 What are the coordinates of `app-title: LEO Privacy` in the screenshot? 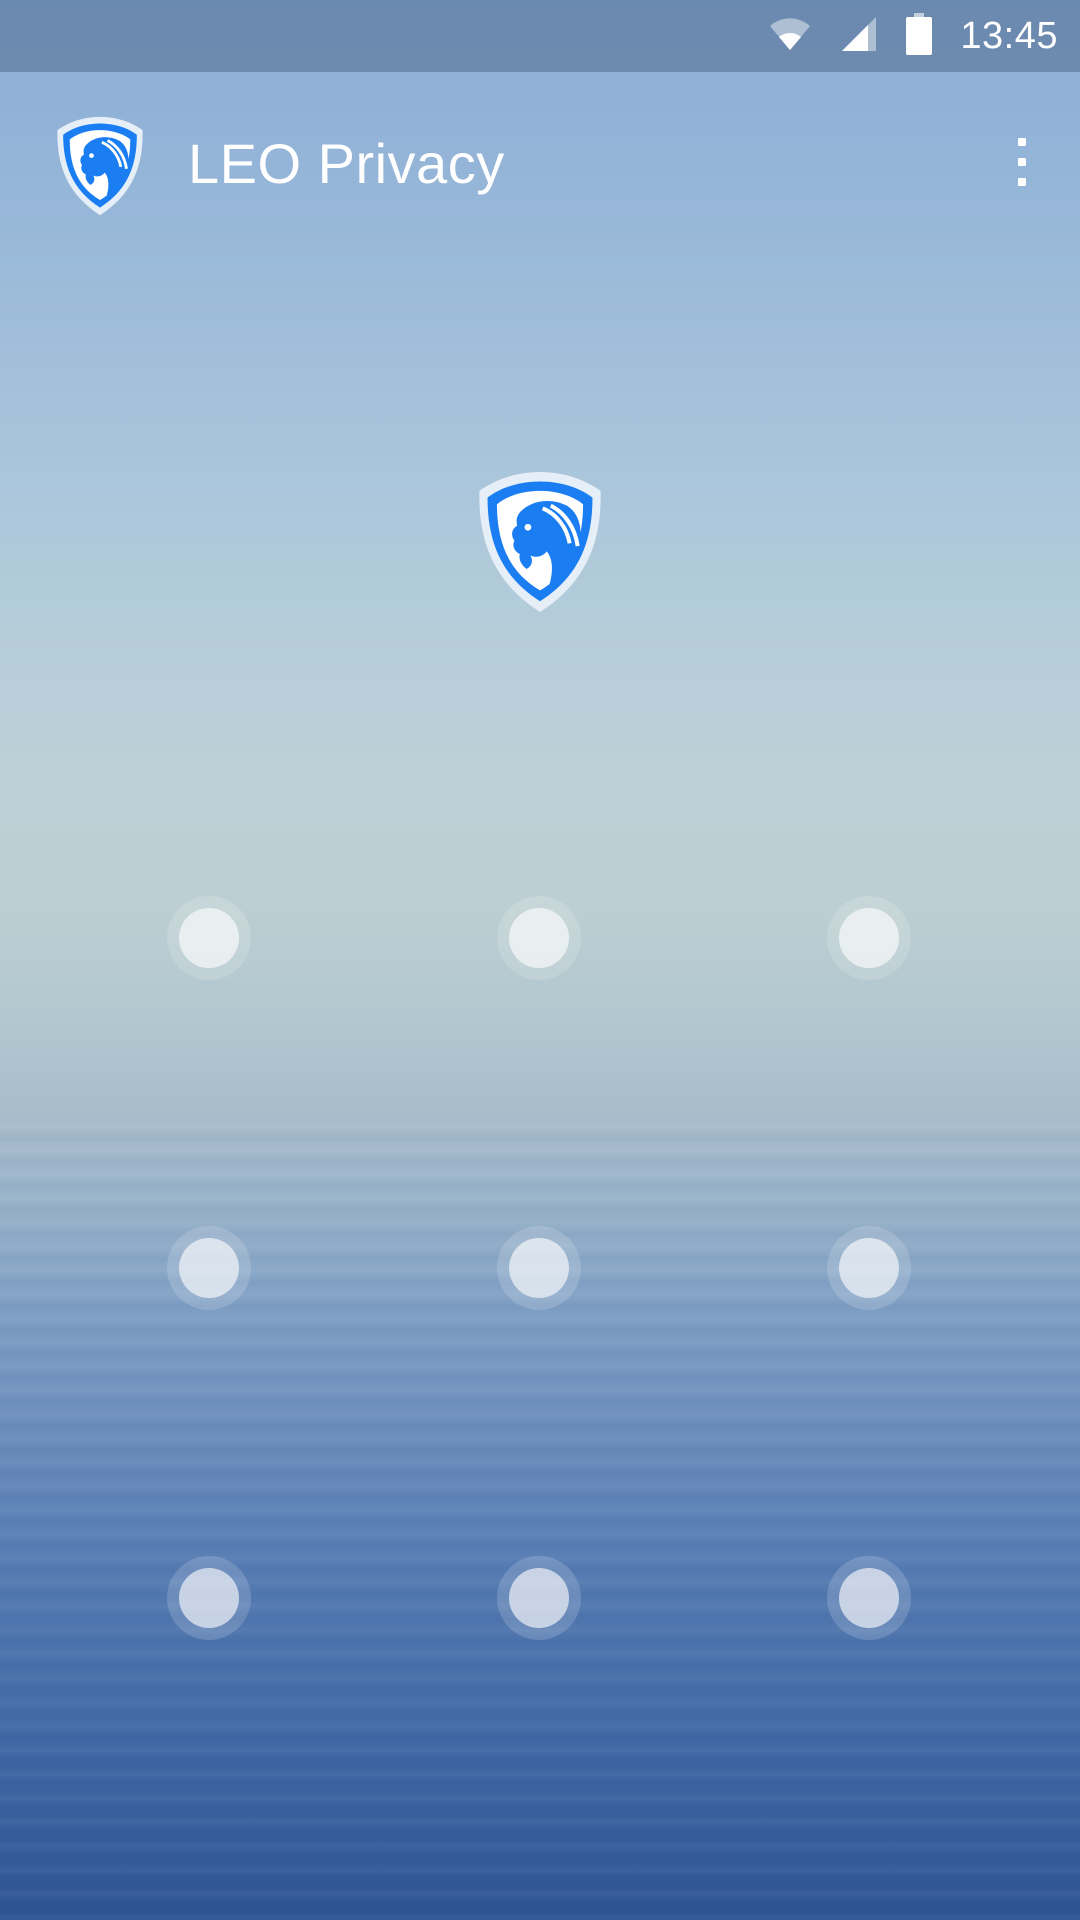 It's located at (346, 163).